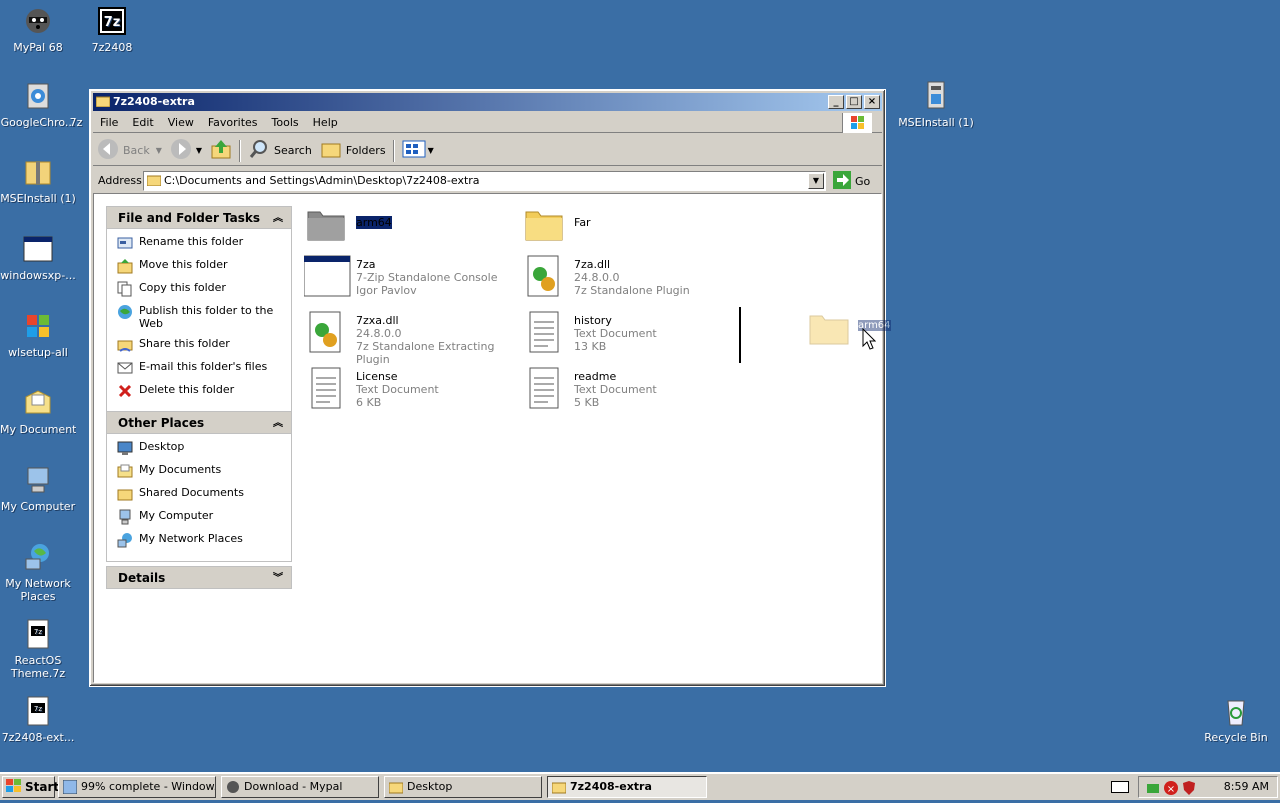  I want to click on file-size: 13 KB, so click(590, 346).